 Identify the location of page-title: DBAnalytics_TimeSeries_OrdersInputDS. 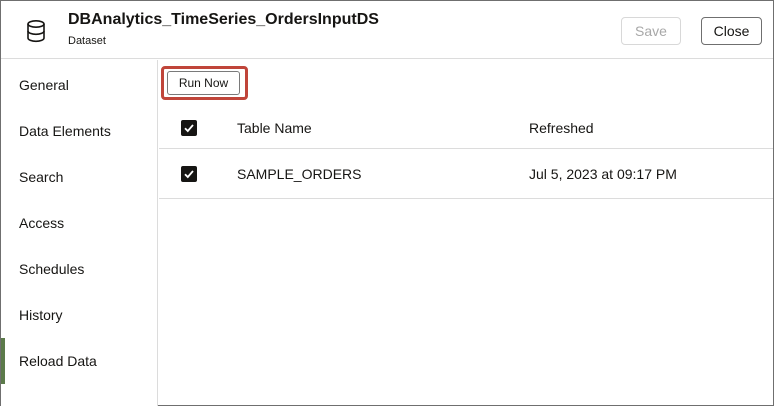
(223, 19).